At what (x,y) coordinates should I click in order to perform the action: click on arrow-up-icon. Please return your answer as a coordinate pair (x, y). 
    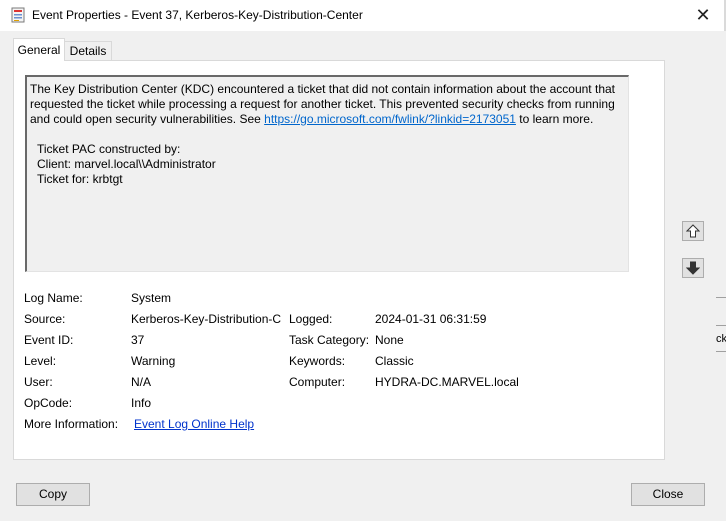
    Looking at the image, I should click on (693, 231).